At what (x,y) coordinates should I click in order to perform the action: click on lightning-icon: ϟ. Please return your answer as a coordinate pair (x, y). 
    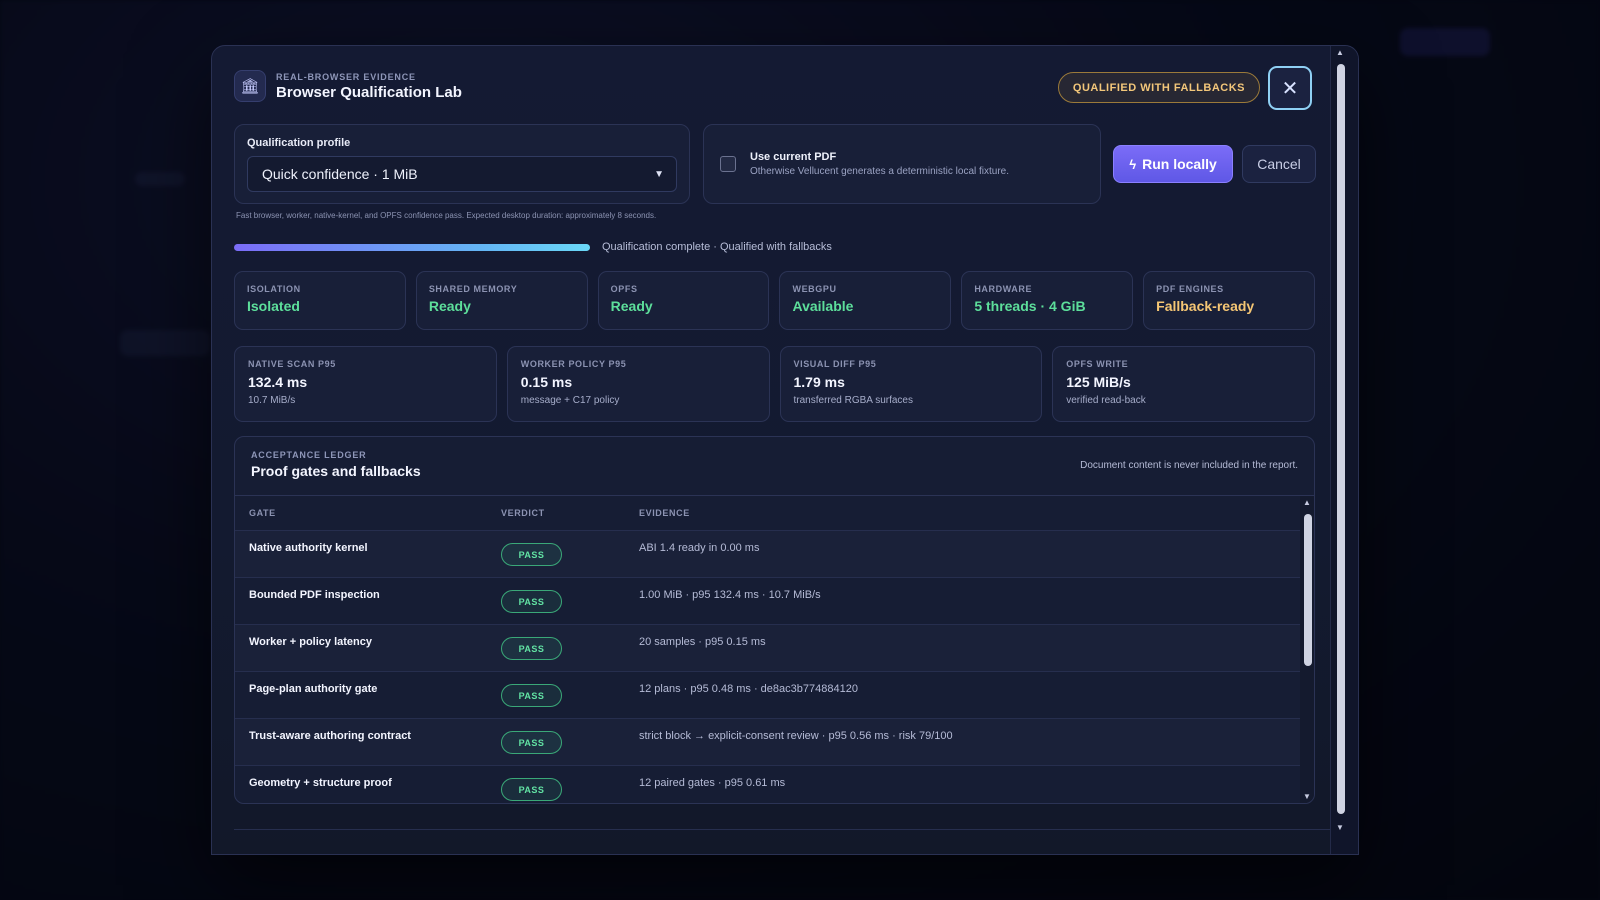
    Looking at the image, I should click on (1133, 164).